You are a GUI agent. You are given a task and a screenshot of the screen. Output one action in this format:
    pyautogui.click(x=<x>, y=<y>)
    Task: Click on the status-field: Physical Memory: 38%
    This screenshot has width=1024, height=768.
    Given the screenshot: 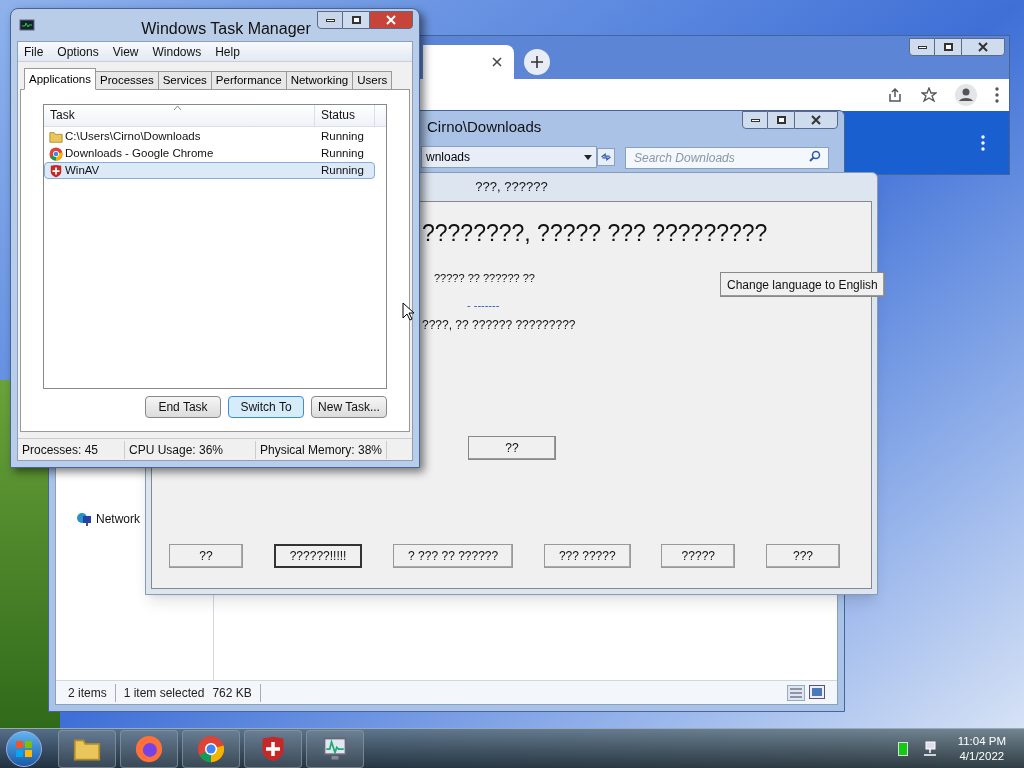 What is the action you would take?
    pyautogui.click(x=322, y=449)
    